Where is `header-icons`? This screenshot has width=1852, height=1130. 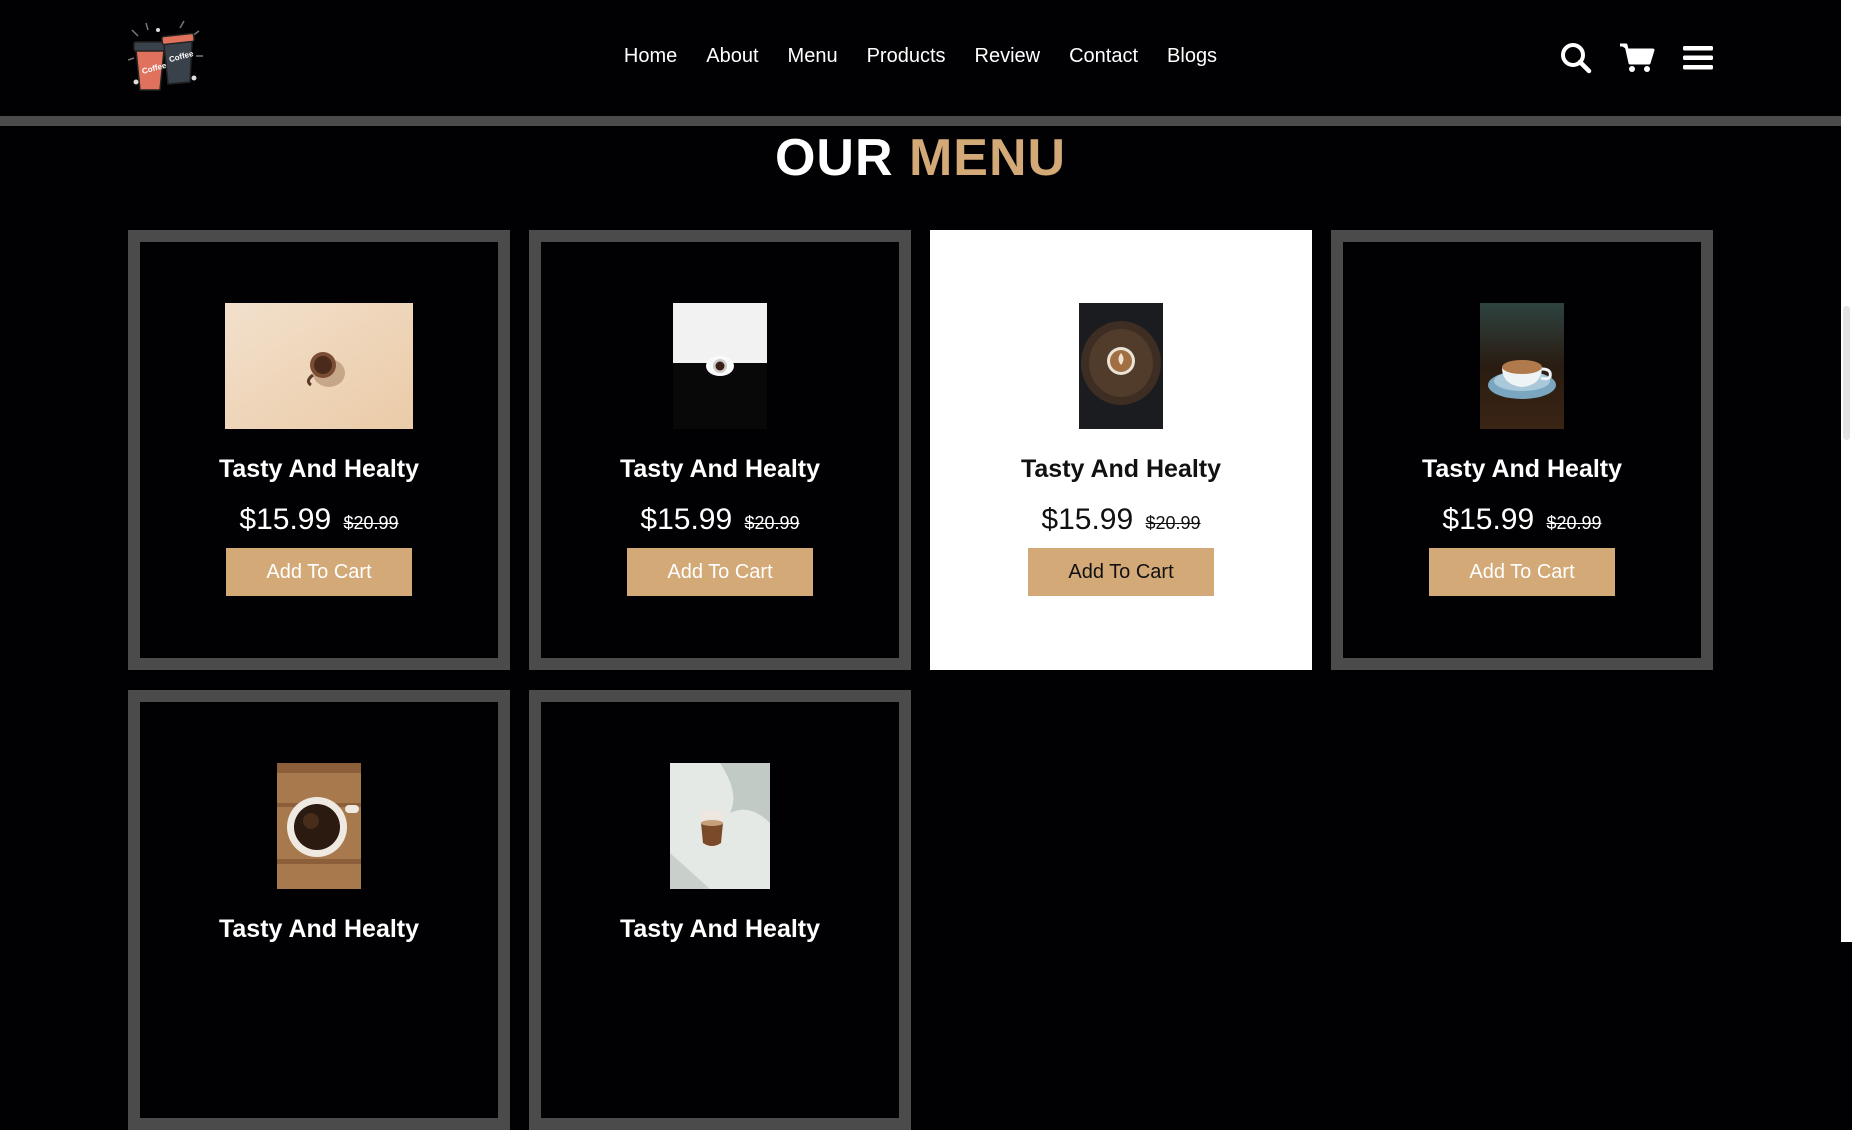 header-icons is located at coordinates (1637, 58).